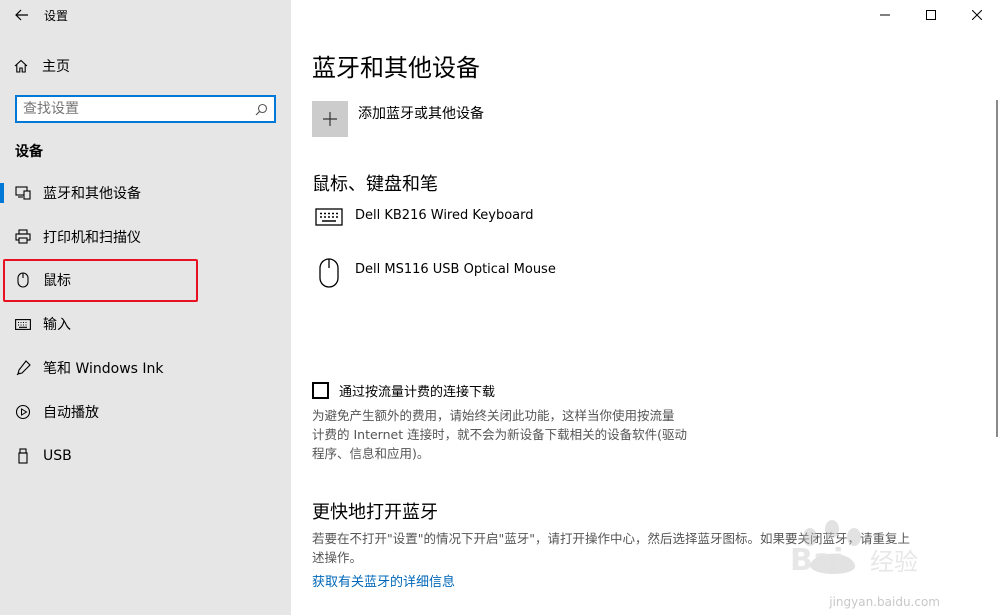 The image size is (1000, 615). I want to click on sidebar-item-label: 自动播放, so click(71, 412).